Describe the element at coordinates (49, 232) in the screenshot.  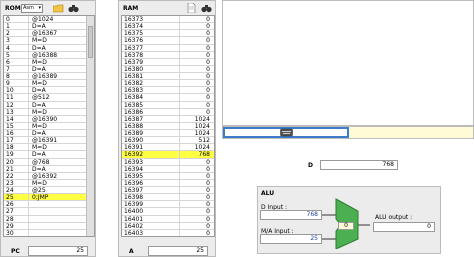
I see `rom-row: 30` at that location.